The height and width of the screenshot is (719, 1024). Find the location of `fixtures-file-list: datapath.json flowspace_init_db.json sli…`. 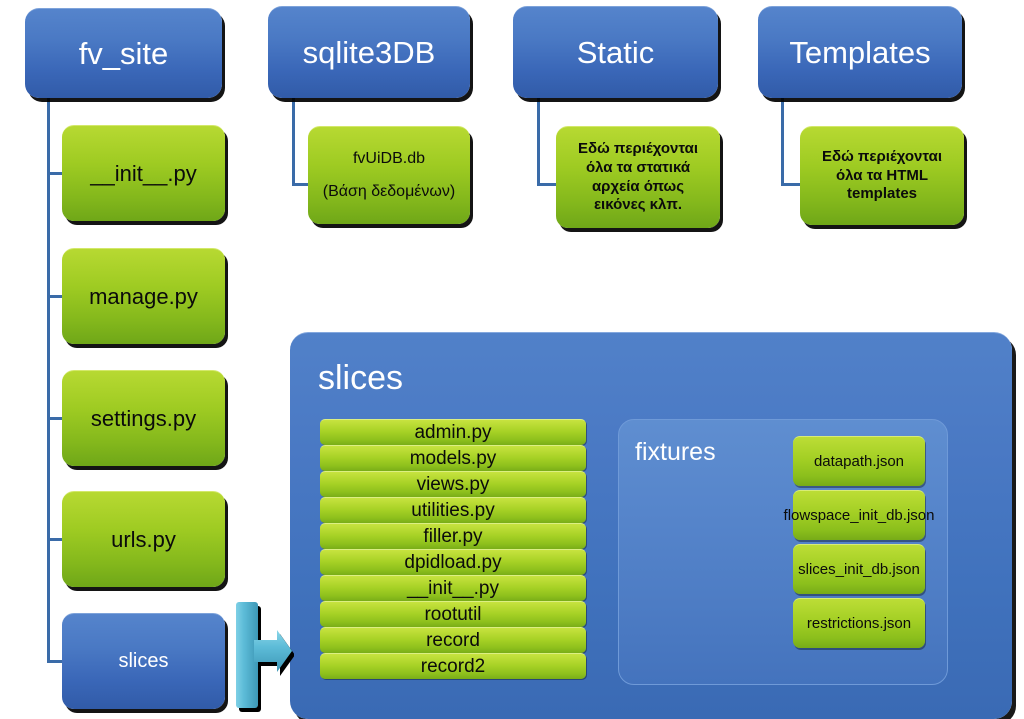

fixtures-file-list: datapath.json flowspace_init_db.json sli… is located at coordinates (859, 544).